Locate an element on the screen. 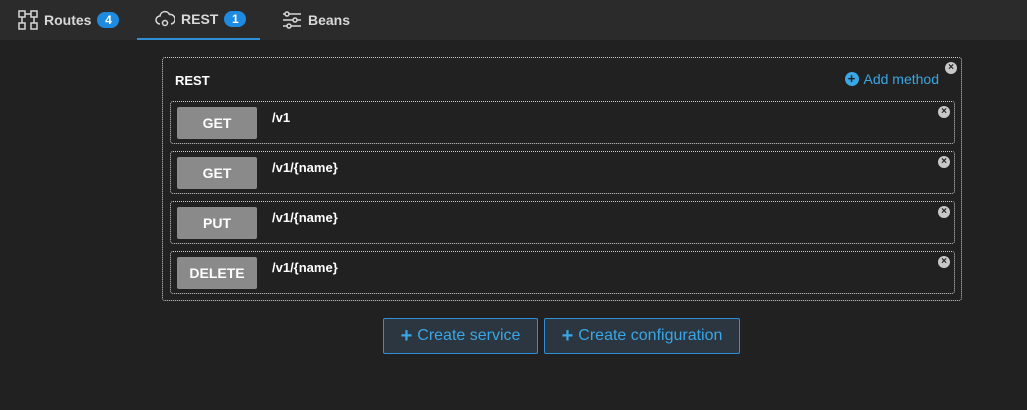  routes-icon is located at coordinates (28, 20).